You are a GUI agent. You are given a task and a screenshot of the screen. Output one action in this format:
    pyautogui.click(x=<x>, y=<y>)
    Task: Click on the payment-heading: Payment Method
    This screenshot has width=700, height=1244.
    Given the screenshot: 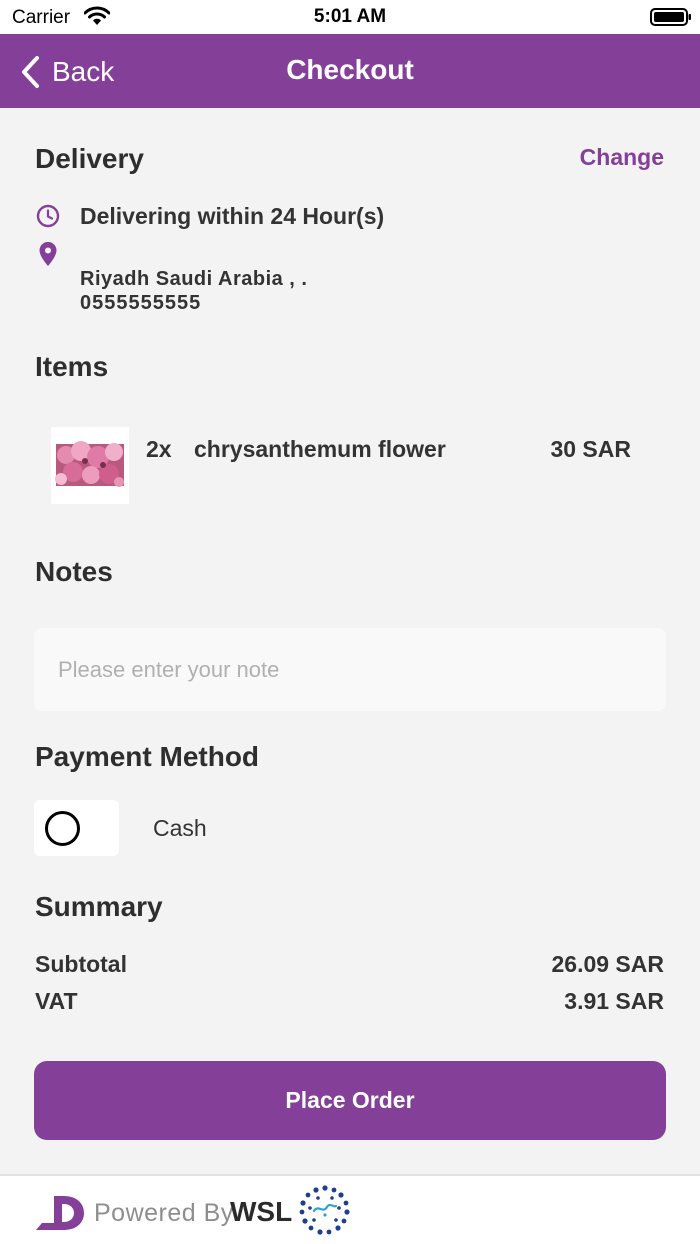 What is the action you would take?
    pyautogui.click(x=147, y=756)
    